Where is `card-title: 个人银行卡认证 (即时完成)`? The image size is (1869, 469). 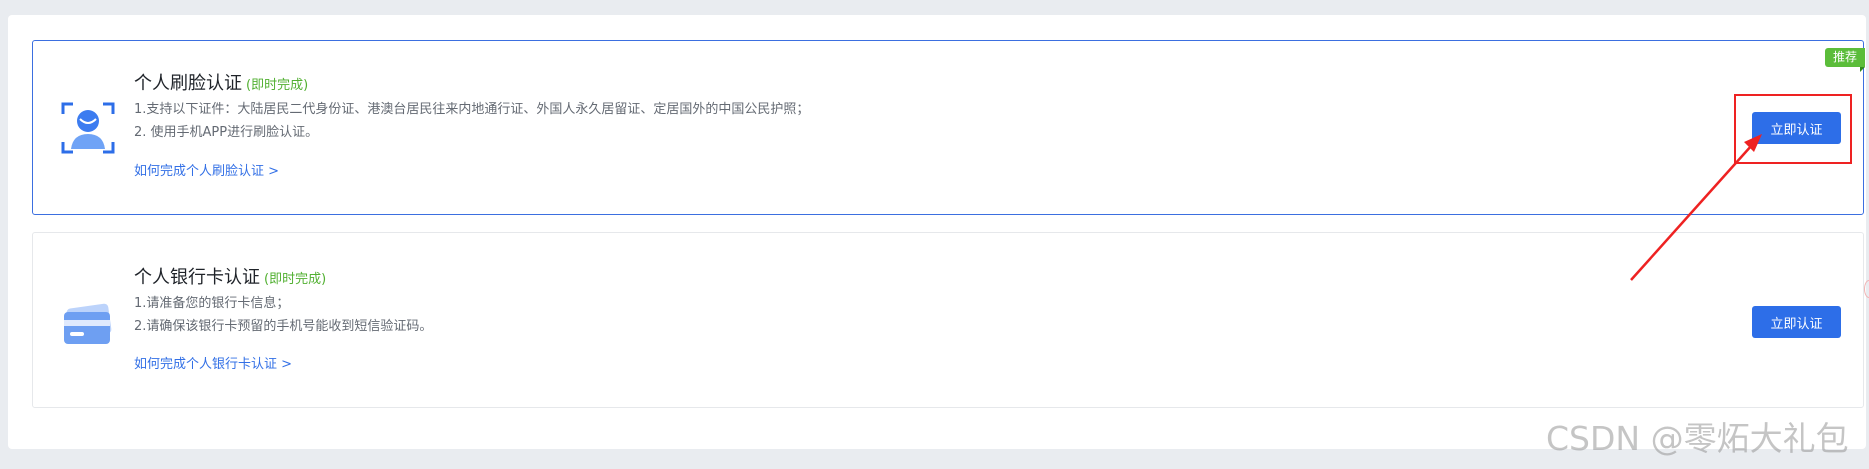
card-title: 个人银行卡认证 (即时完成) is located at coordinates (230, 276).